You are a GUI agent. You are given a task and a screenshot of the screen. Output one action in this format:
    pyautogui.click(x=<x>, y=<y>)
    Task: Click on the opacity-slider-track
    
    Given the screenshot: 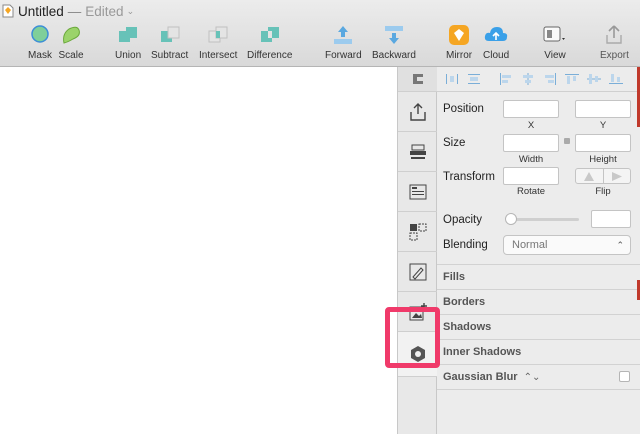 What is the action you would take?
    pyautogui.click(x=544, y=219)
    